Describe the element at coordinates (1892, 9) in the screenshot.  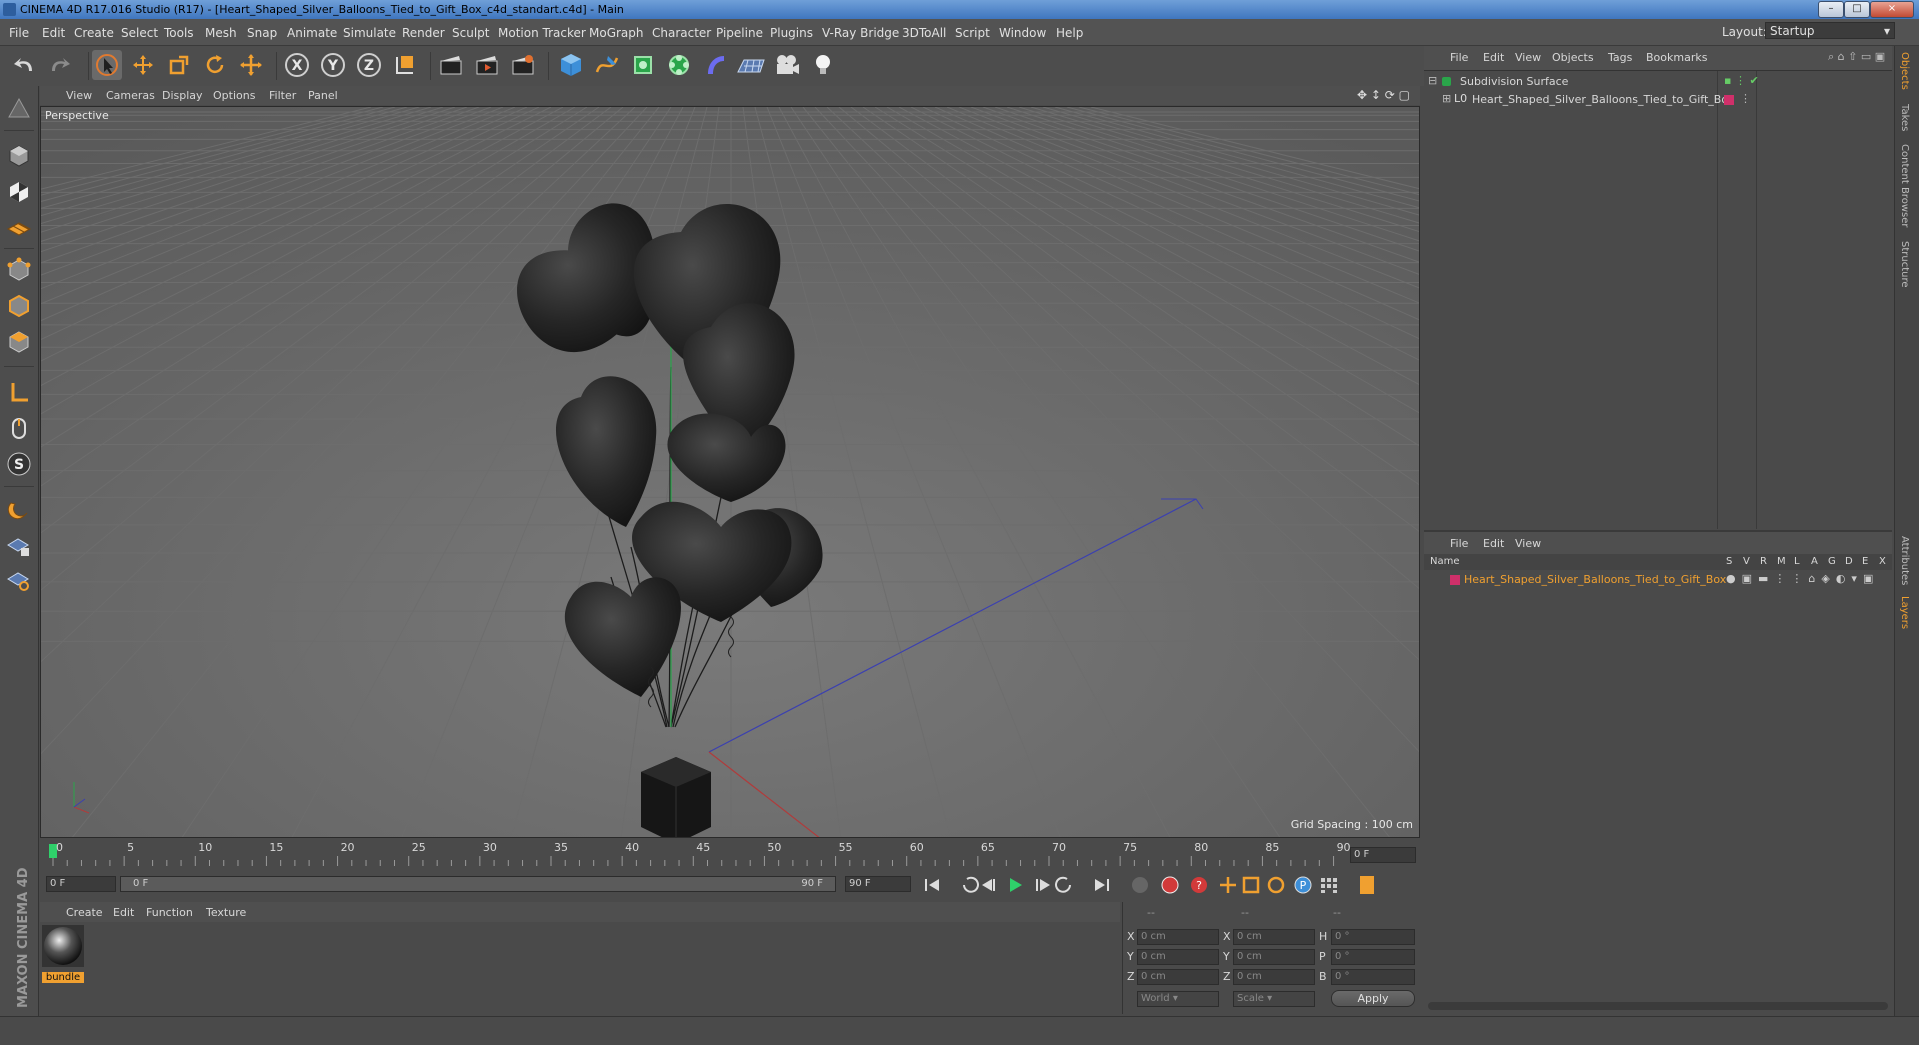
I see `close-button: ×` at that location.